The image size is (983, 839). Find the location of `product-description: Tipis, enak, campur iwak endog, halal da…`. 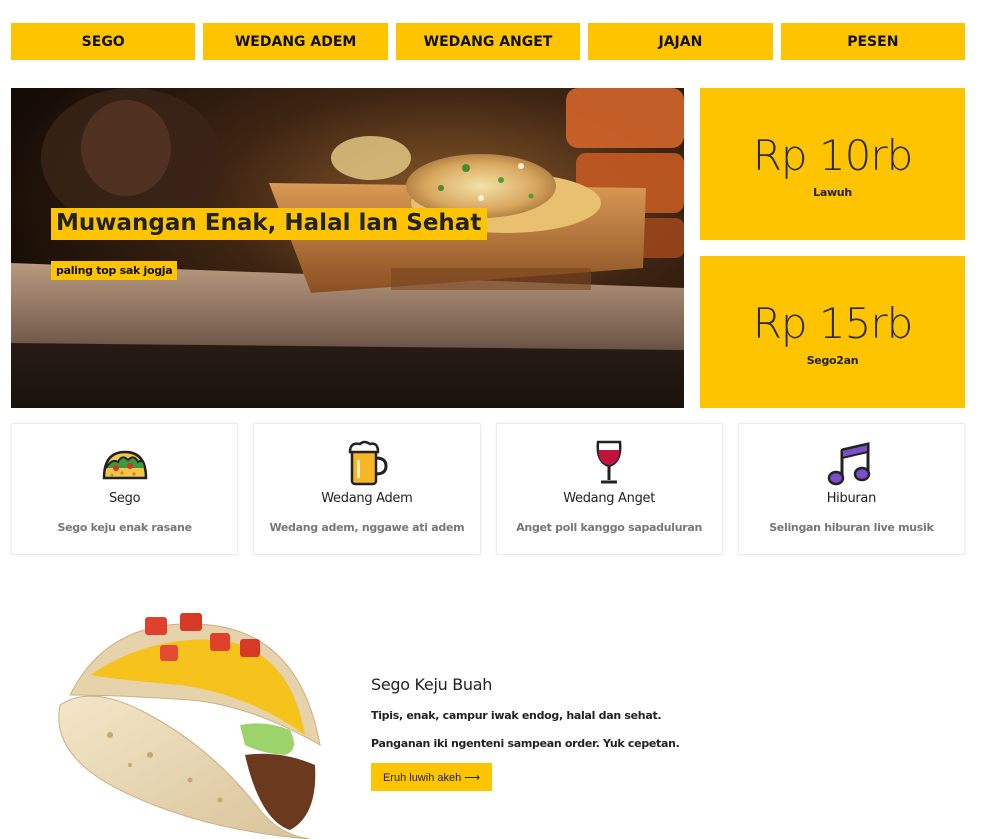

product-description: Tipis, enak, campur iwak endog, halal da… is located at coordinates (516, 715).